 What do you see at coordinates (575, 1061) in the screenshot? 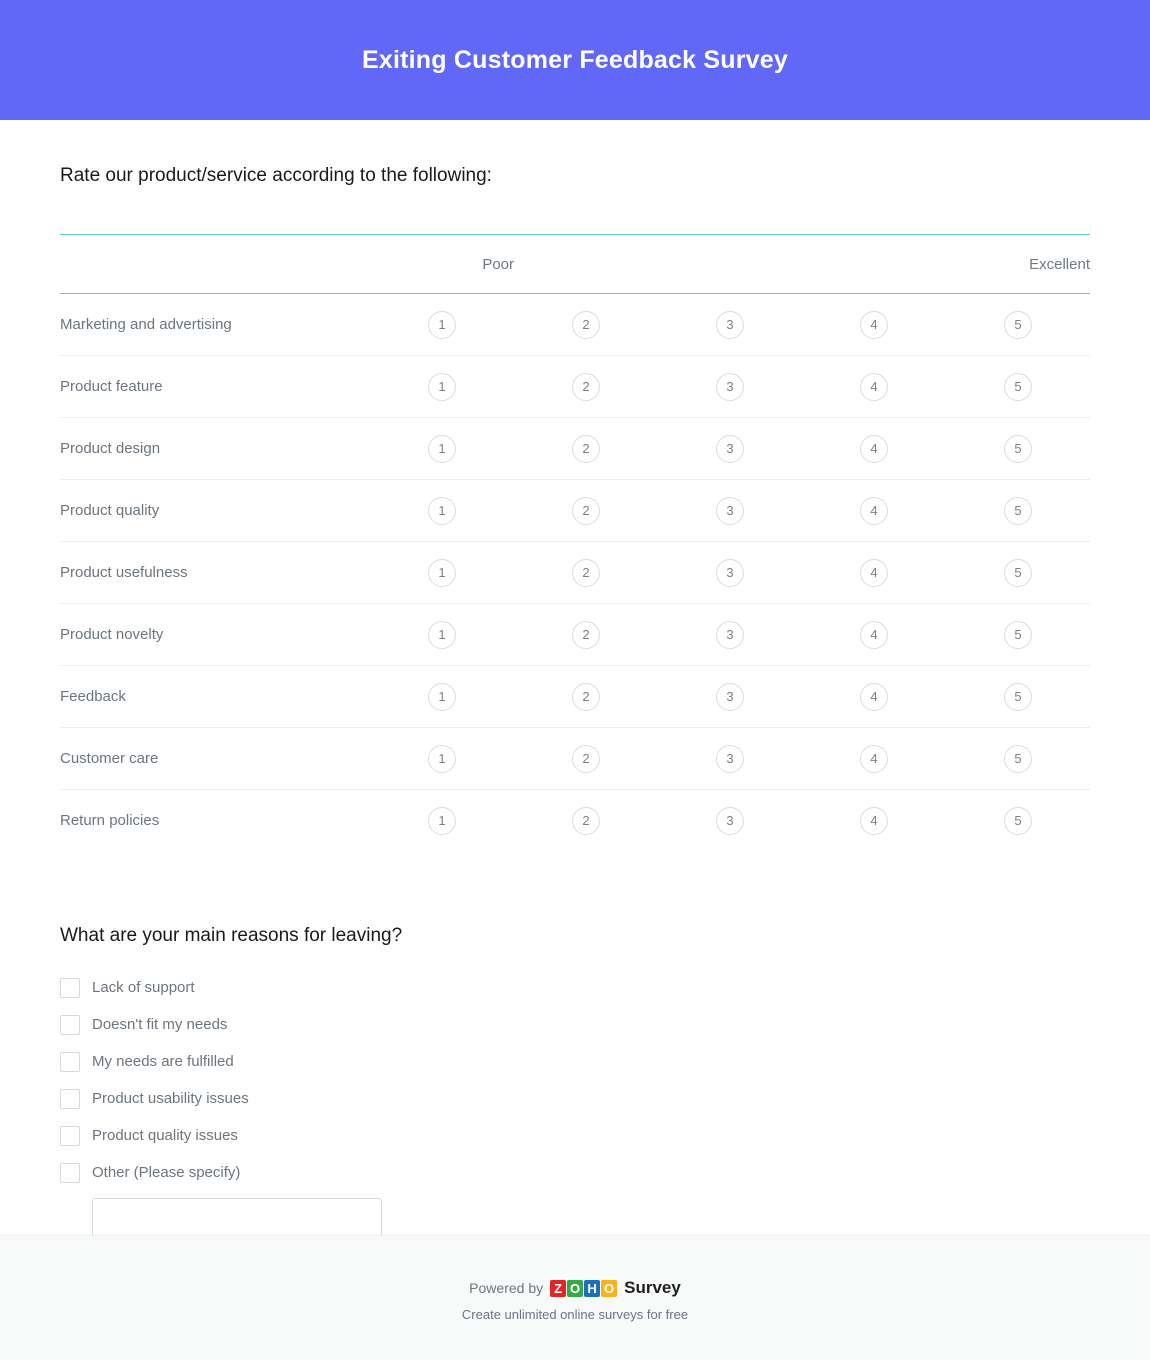
I see `list-item: My needs are fulfilled` at bounding box center [575, 1061].